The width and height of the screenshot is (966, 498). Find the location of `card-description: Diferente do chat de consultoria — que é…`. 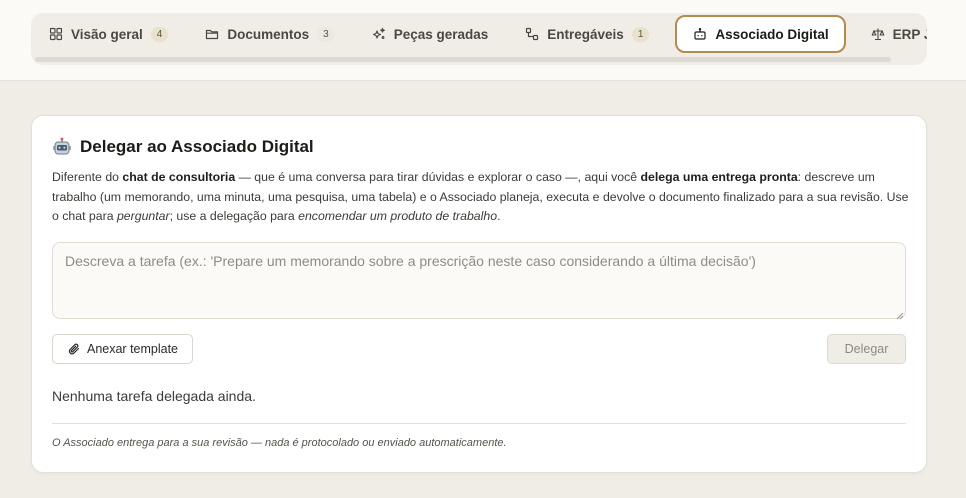

card-description: Diferente do chat de consultoria — que é… is located at coordinates (482, 197).